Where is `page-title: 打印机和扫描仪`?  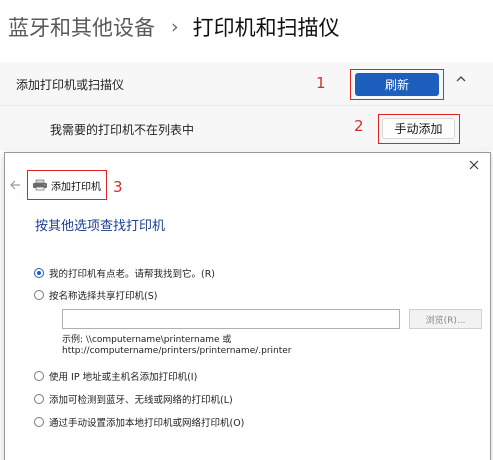 page-title: 打印机和扫描仪 is located at coordinates (266, 28).